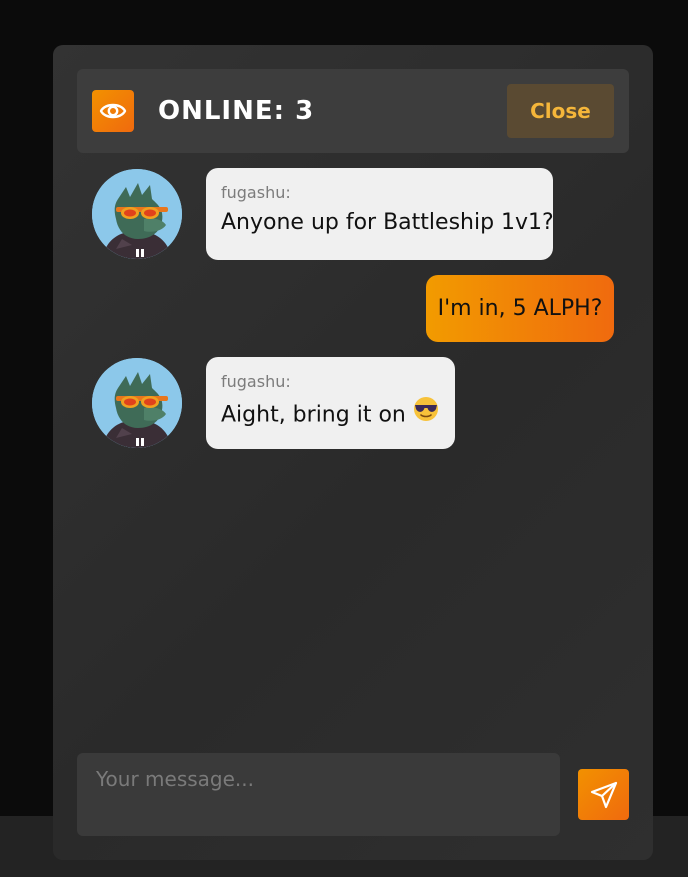  Describe the element at coordinates (353, 111) in the screenshot. I see `chat-header: ONLINE: 3 Close` at that location.